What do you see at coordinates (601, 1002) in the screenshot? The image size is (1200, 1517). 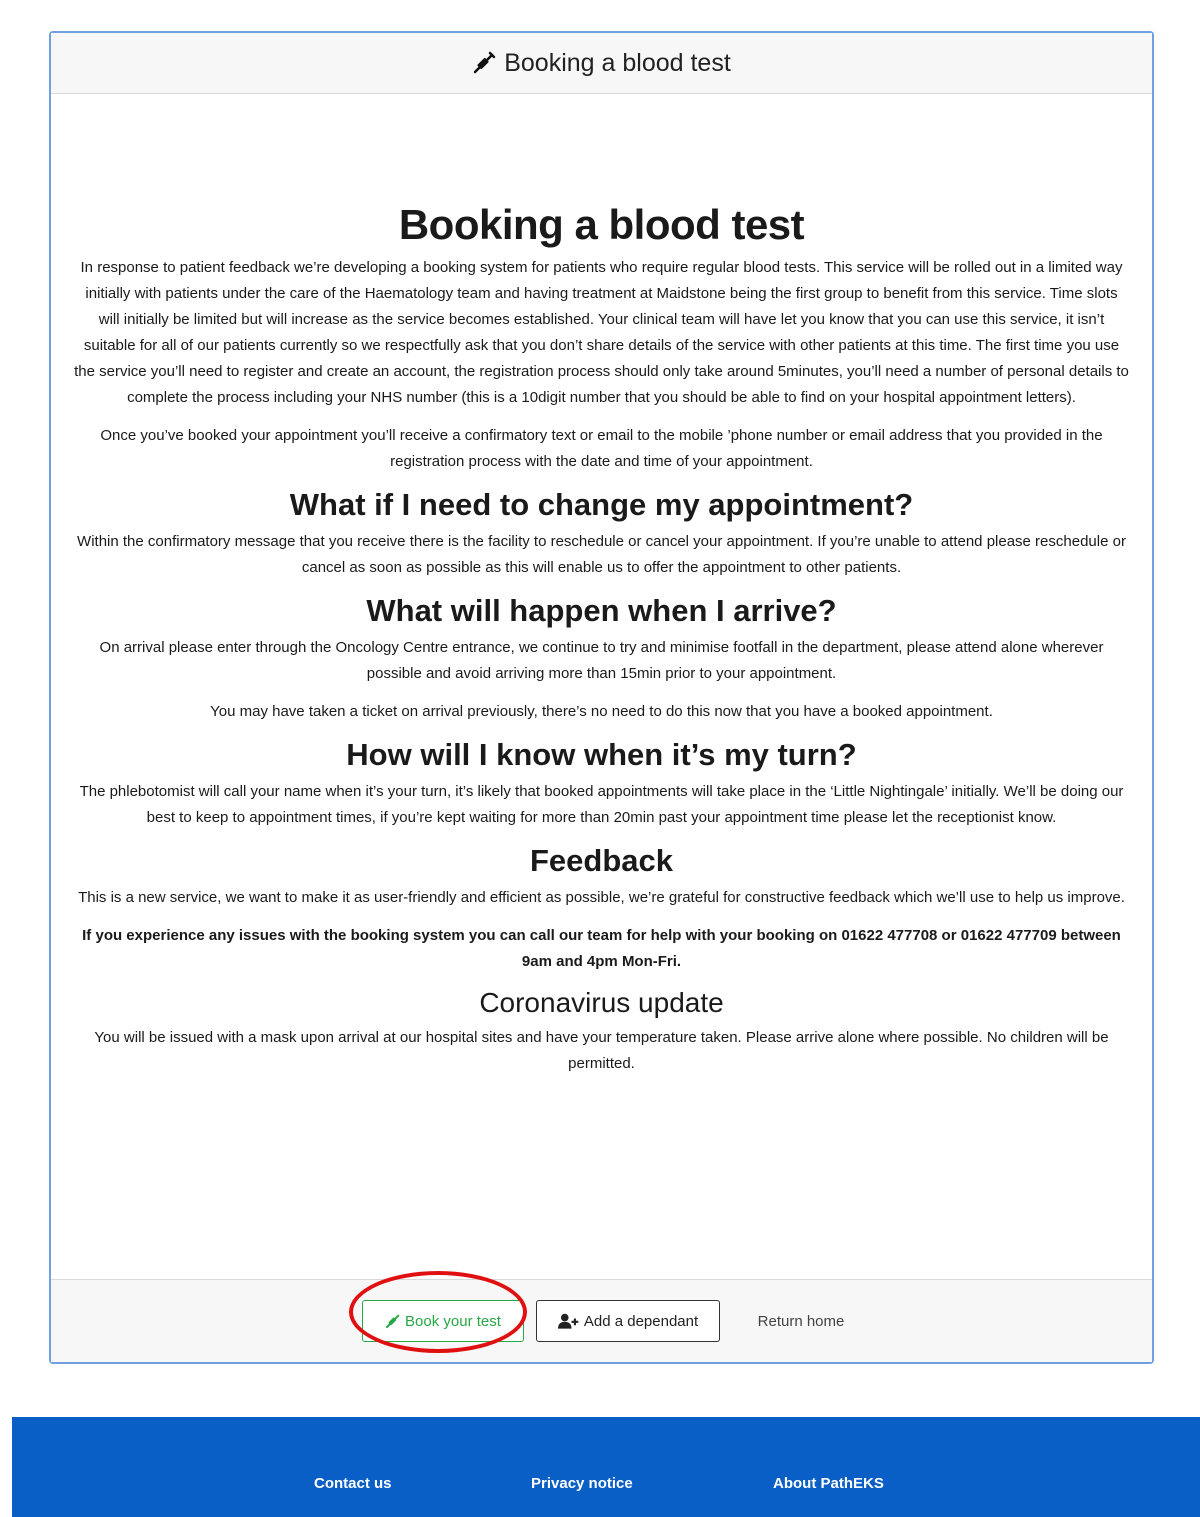 I see `coronavirus-heading: Coronavirus update` at bounding box center [601, 1002].